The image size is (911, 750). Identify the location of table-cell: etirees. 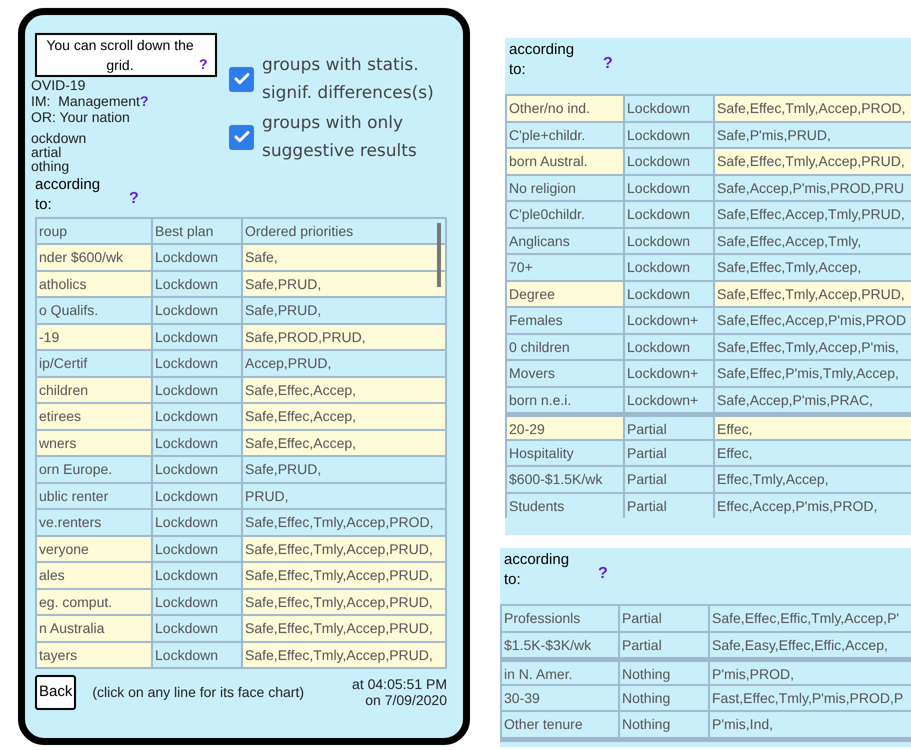
(95, 416).